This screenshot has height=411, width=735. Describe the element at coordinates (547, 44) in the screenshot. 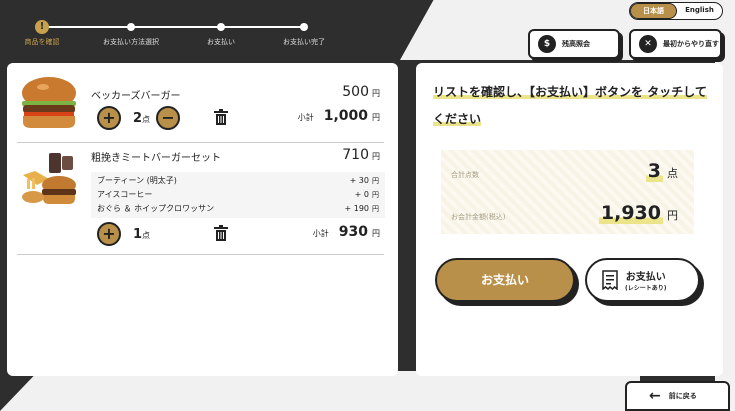

I see `money-bag-icon: $` at that location.